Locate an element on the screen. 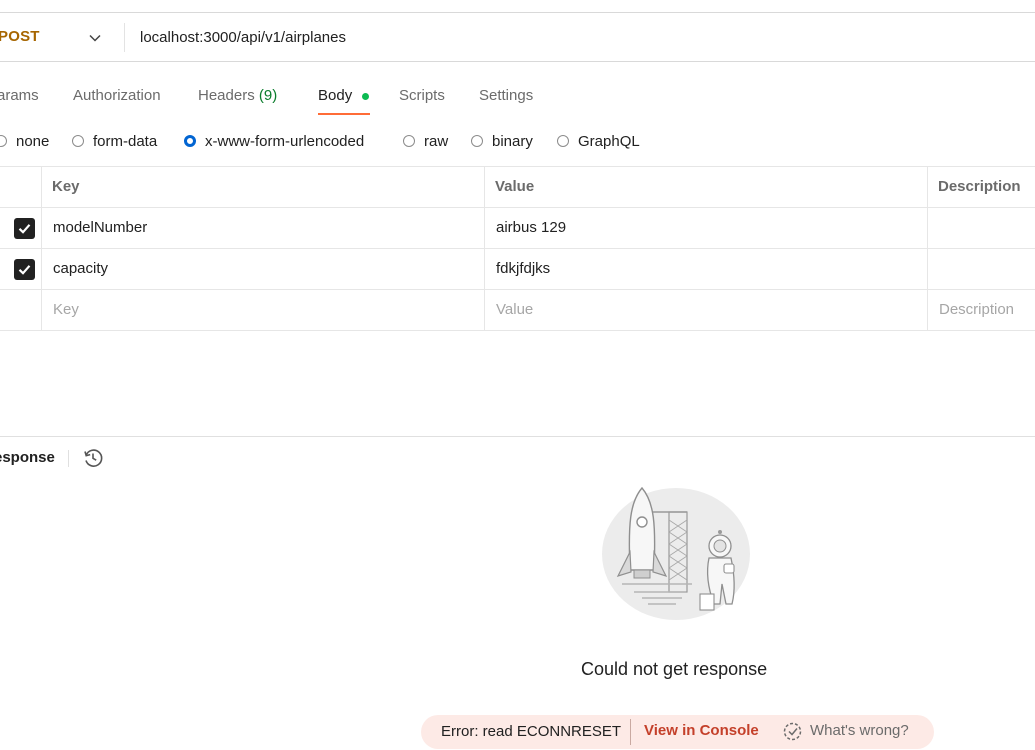 The image size is (1035, 750). radio-raw: raw is located at coordinates (425, 141).